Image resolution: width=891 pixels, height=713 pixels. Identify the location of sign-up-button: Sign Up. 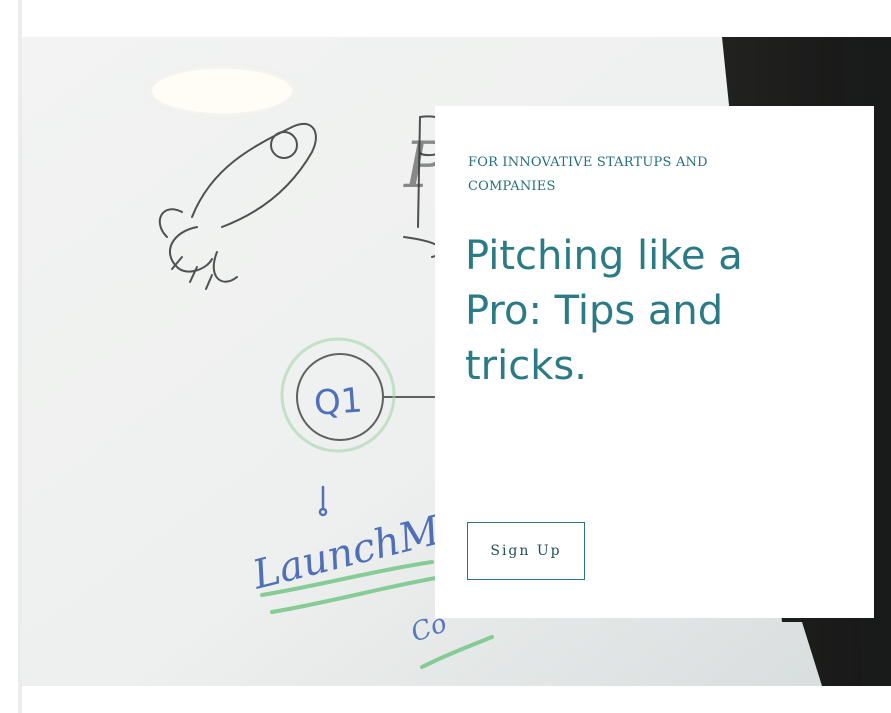
(526, 551).